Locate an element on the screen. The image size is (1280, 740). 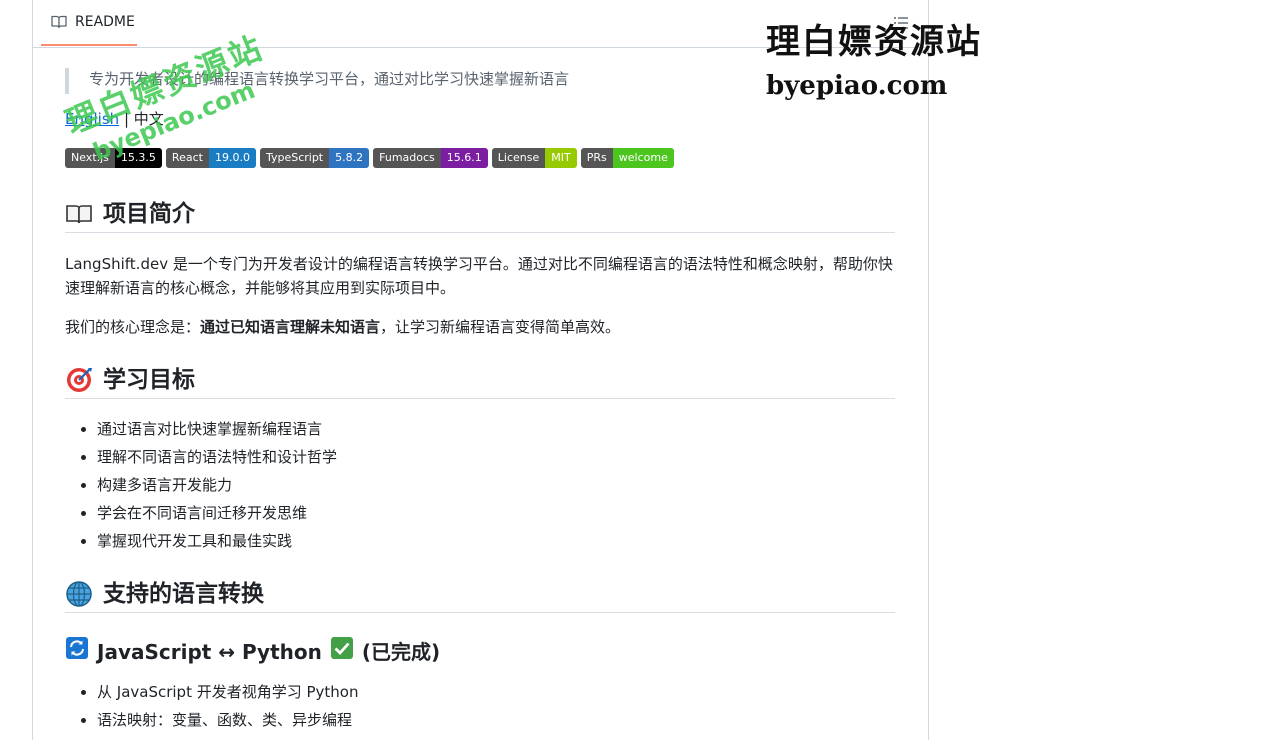
list-item: 从 JavaScript 开发者视角学习 Python is located at coordinates (228, 692).